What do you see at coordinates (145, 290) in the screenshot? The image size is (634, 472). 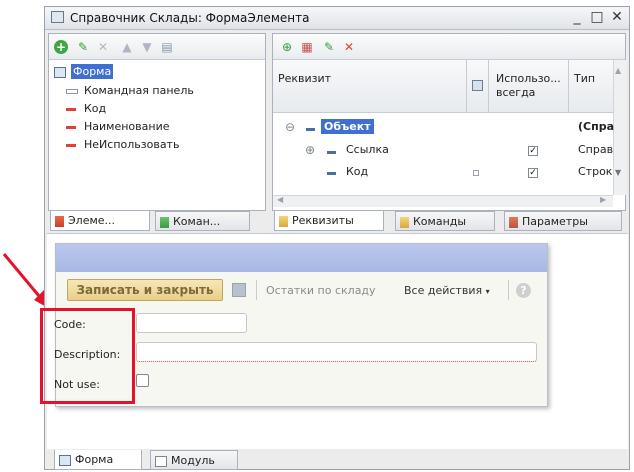 I see `save-and-close-button: Записать и закрыть` at bounding box center [145, 290].